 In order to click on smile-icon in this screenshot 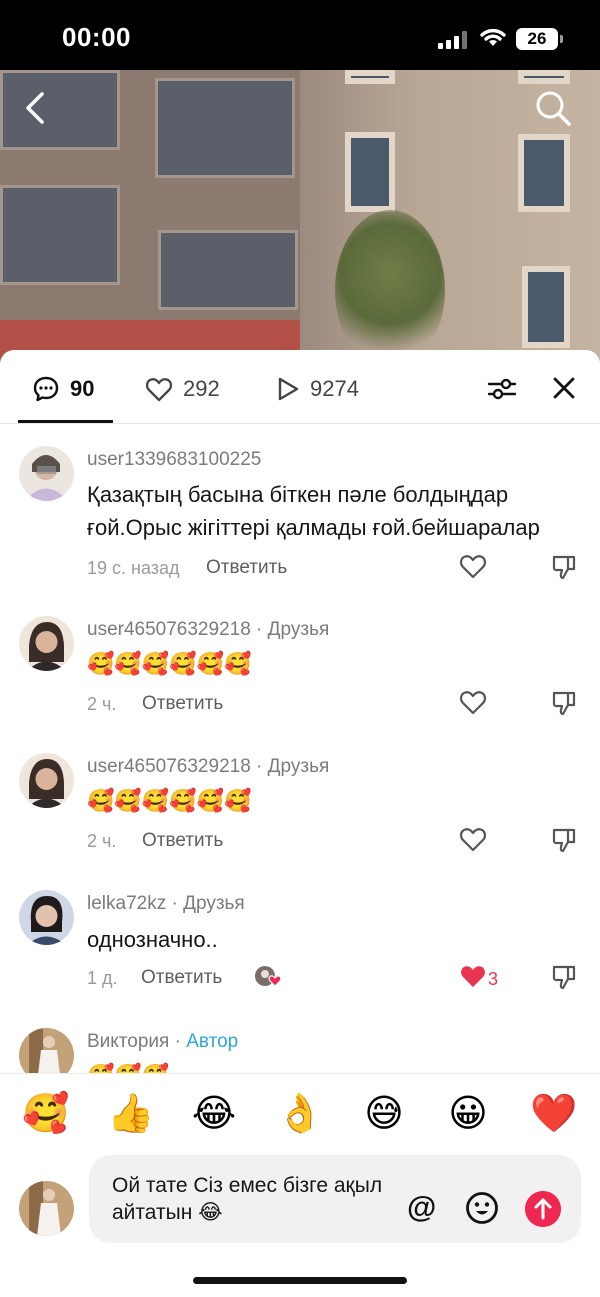, I will do `click(482, 1208)`.